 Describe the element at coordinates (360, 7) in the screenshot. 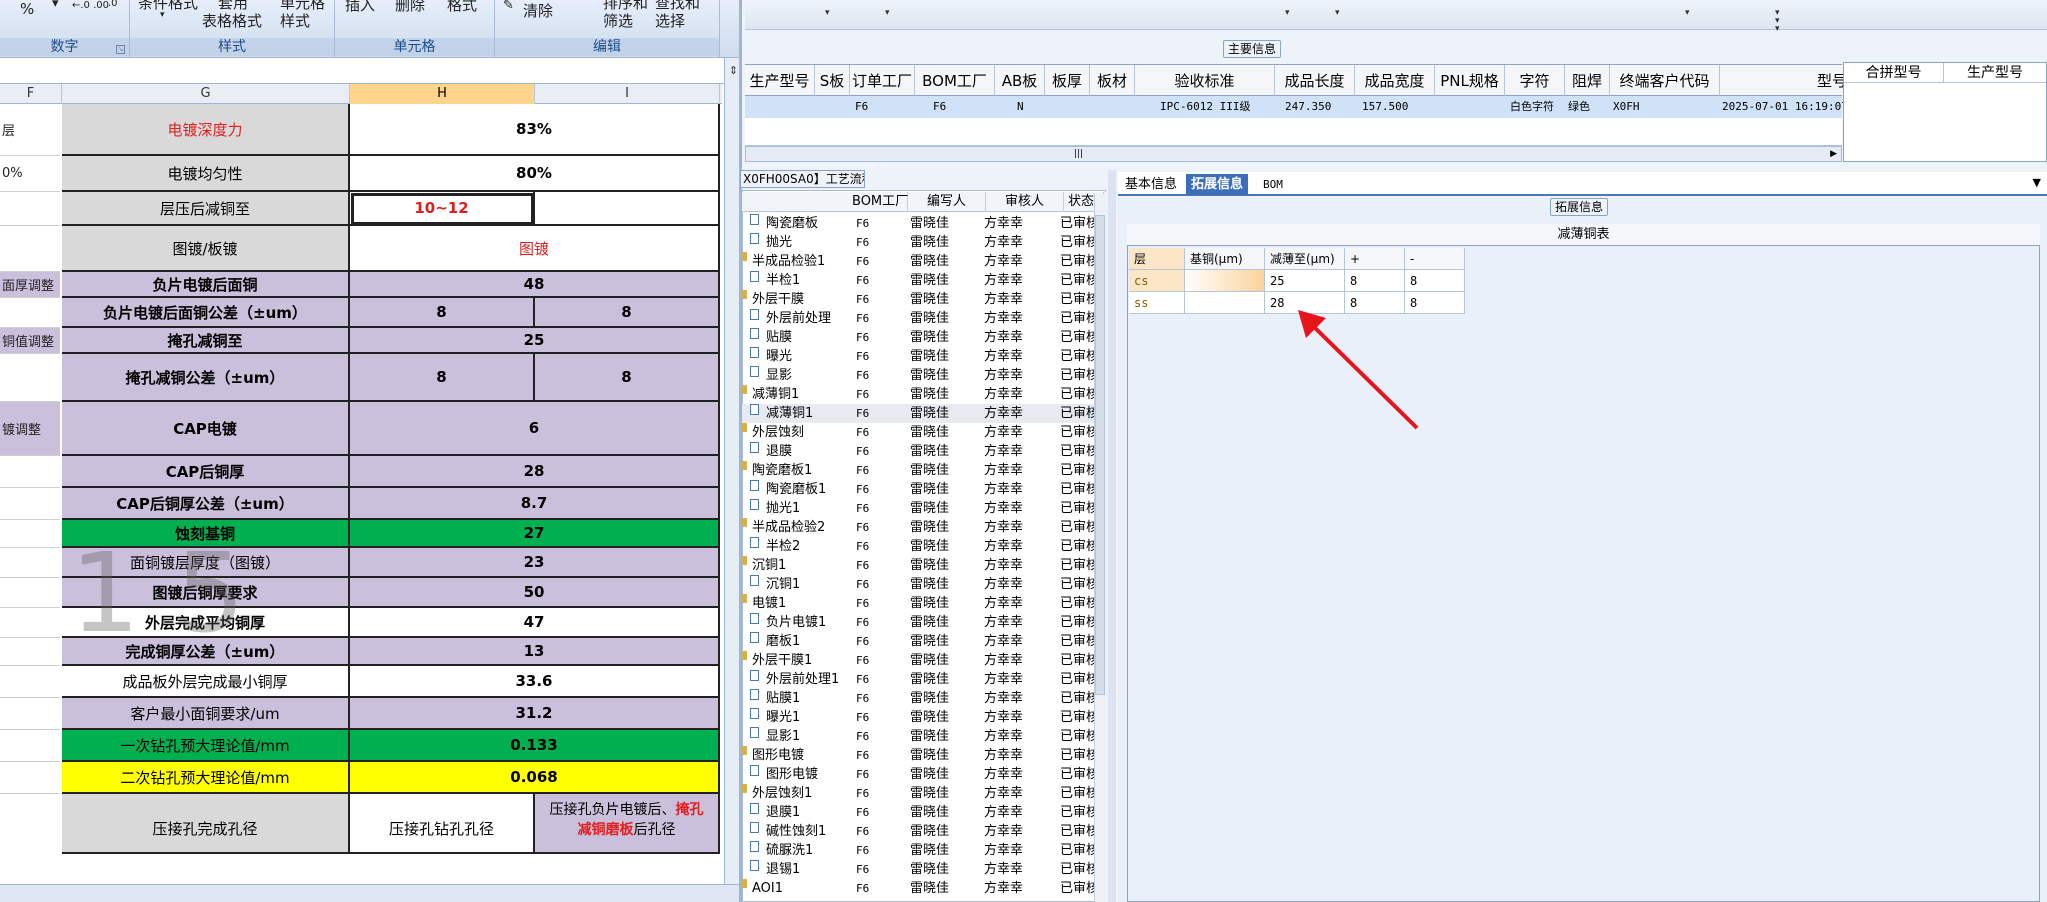

I see `insert-button: 插入` at that location.